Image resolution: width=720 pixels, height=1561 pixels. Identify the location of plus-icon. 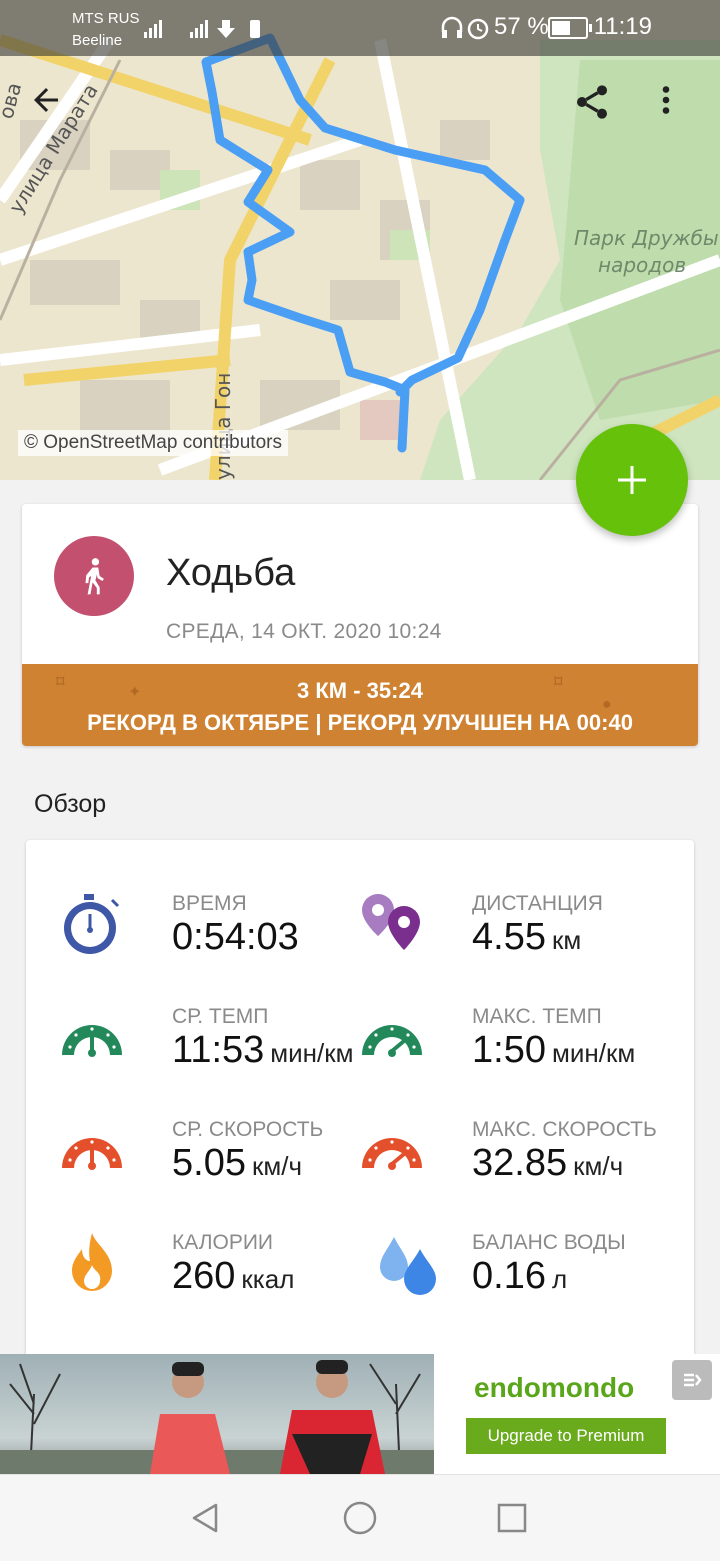
(632, 480).